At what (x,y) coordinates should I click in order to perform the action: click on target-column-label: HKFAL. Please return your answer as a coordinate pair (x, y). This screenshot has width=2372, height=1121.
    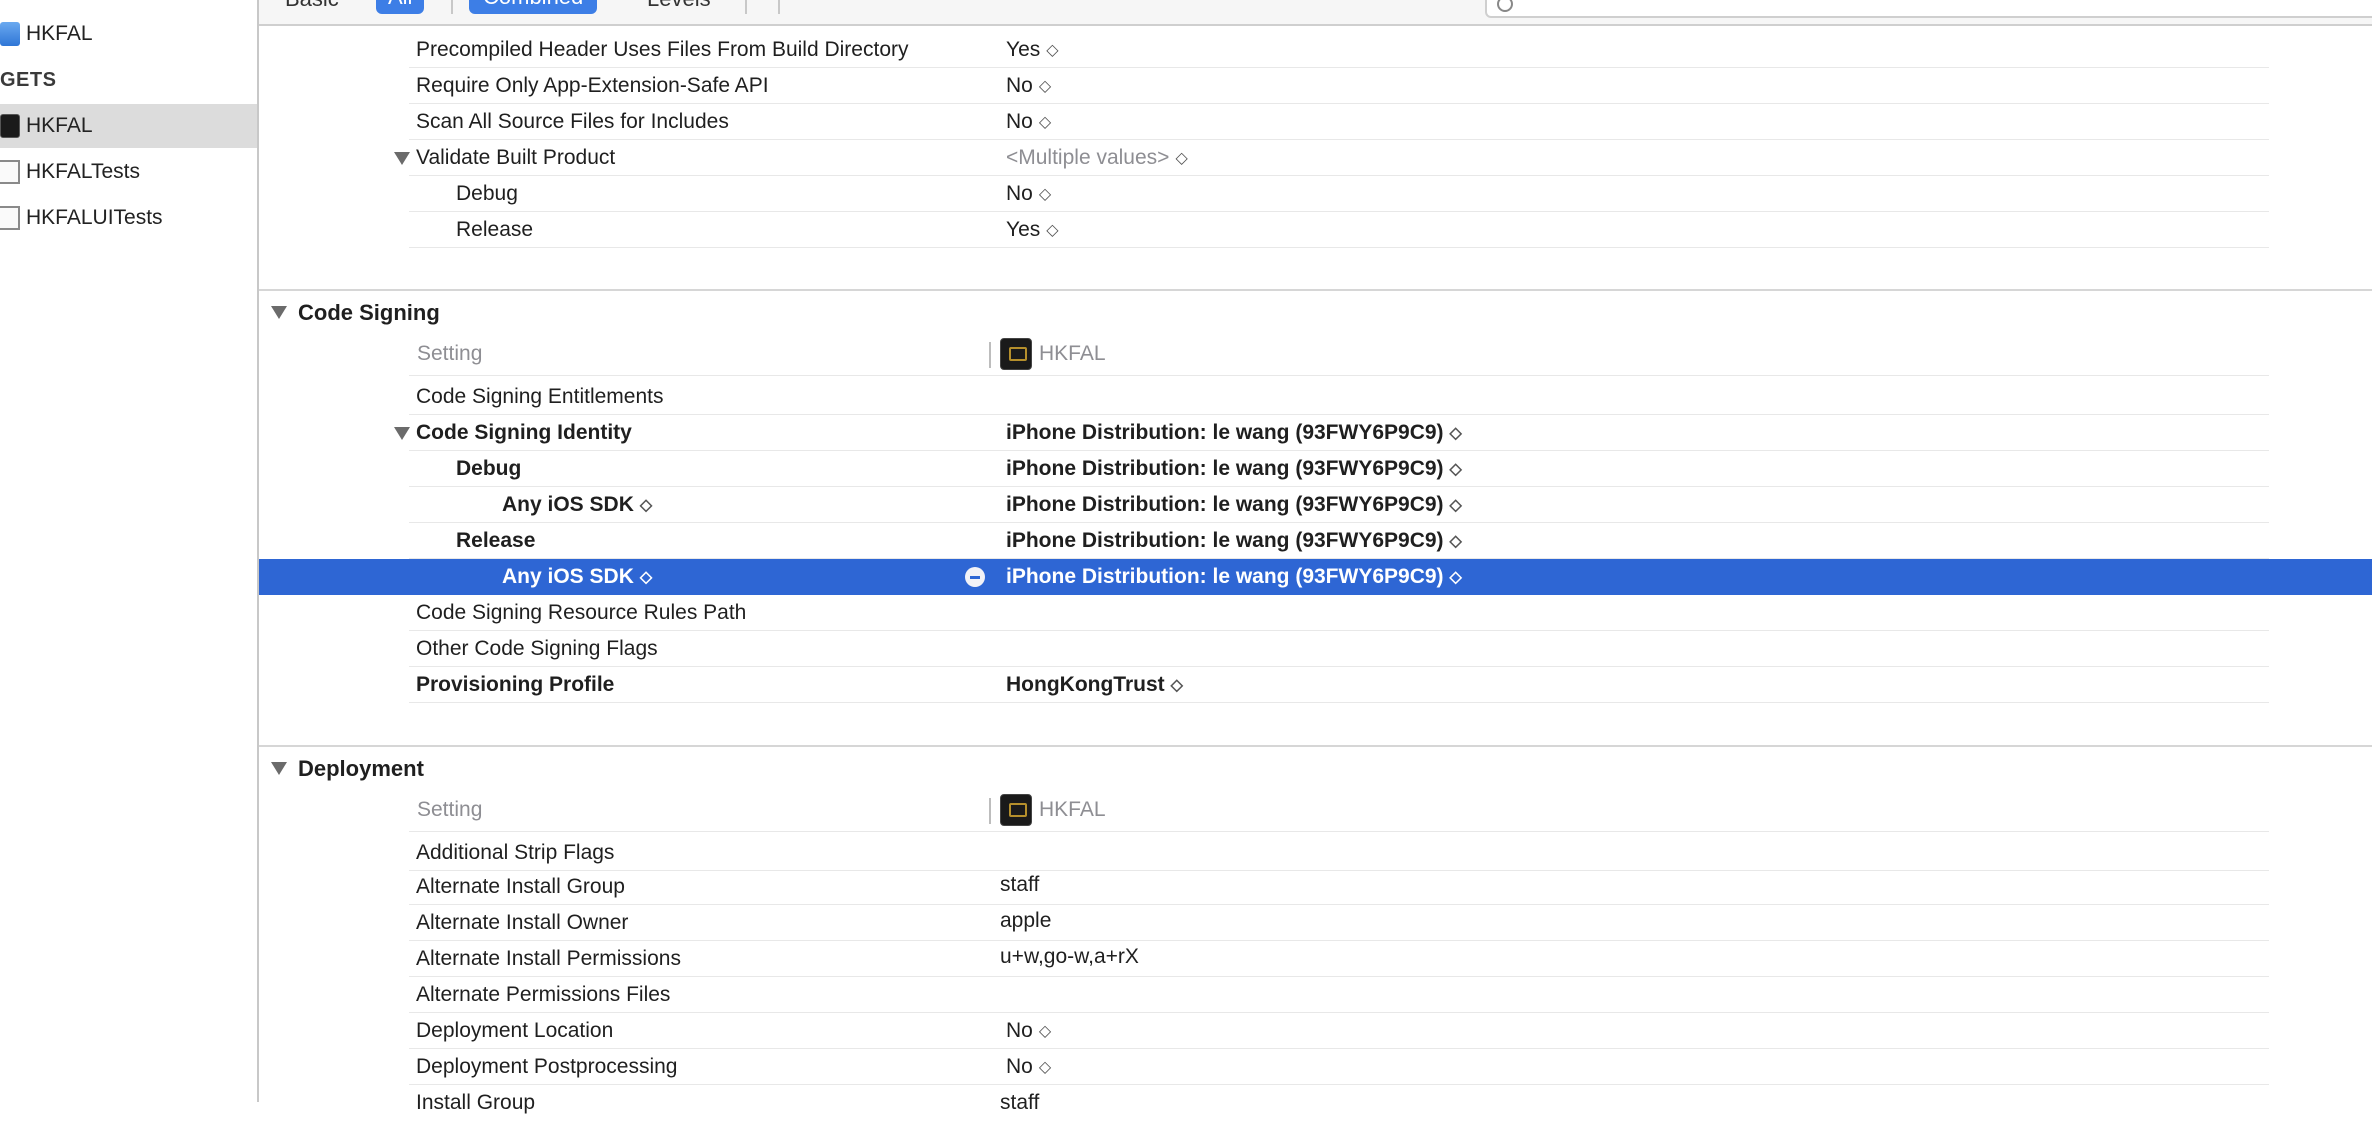
    Looking at the image, I should click on (1072, 353).